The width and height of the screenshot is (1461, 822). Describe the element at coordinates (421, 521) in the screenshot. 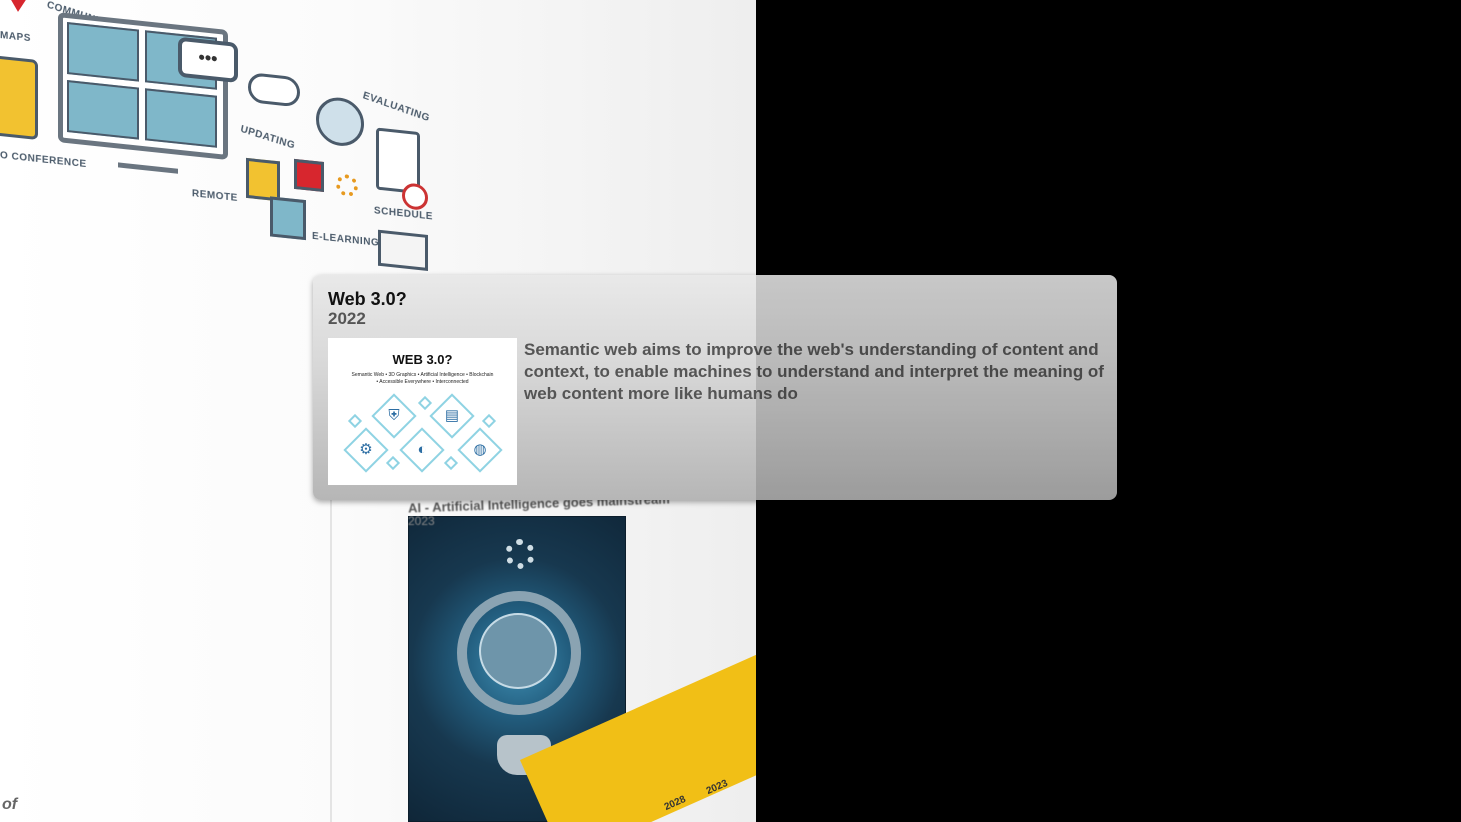

I see `next-card-year: 2023` at that location.